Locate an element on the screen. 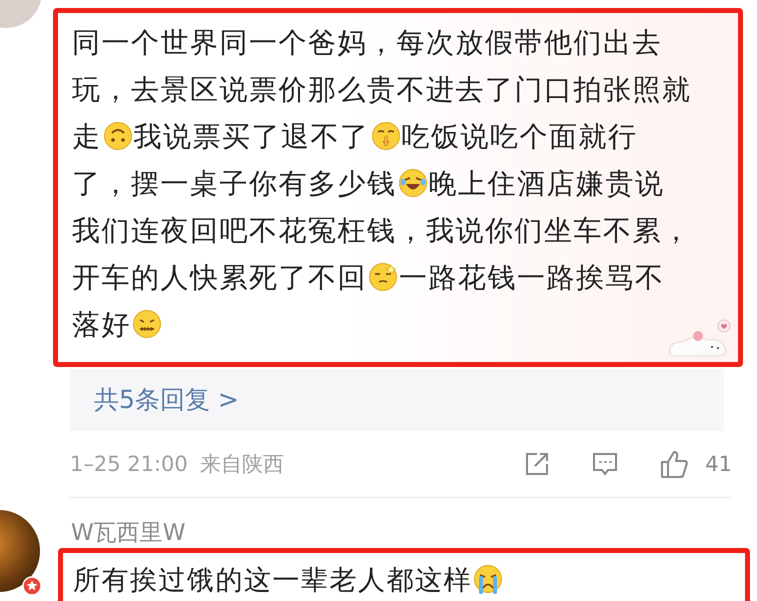  comment-text: 一路花钱一路挨骂不 is located at coordinates (531, 277).